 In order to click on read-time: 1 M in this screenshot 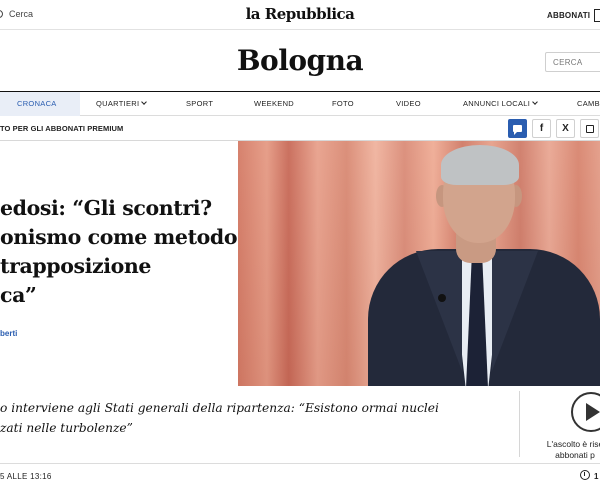, I will do `click(597, 476)`.